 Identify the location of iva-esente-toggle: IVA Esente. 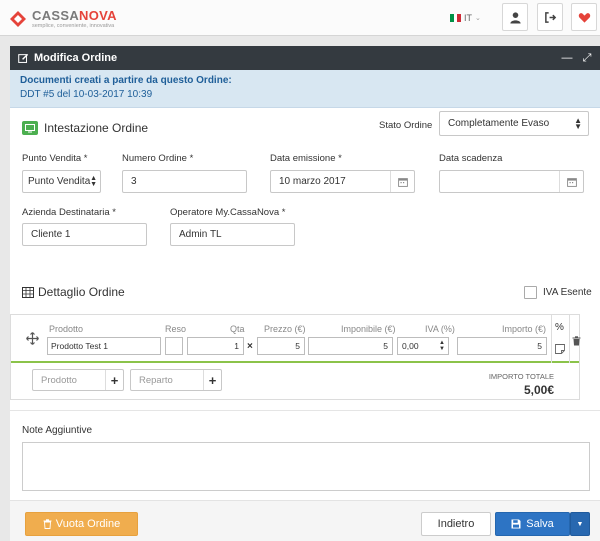
(558, 292).